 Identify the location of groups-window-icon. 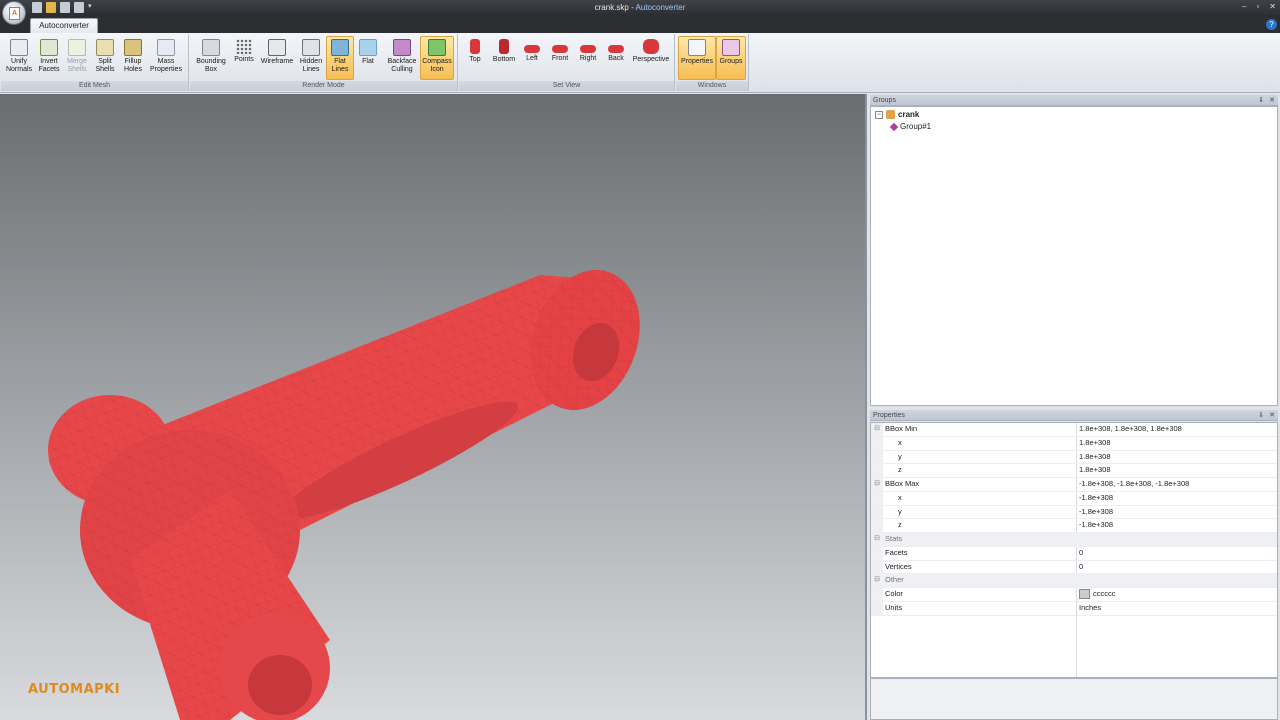
(731, 47).